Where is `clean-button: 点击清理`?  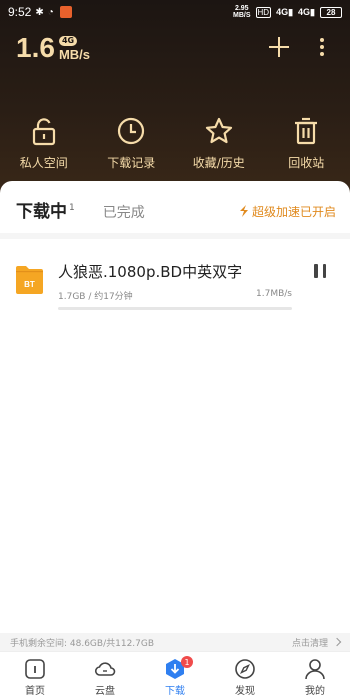 clean-button: 点击清理 is located at coordinates (316, 642).